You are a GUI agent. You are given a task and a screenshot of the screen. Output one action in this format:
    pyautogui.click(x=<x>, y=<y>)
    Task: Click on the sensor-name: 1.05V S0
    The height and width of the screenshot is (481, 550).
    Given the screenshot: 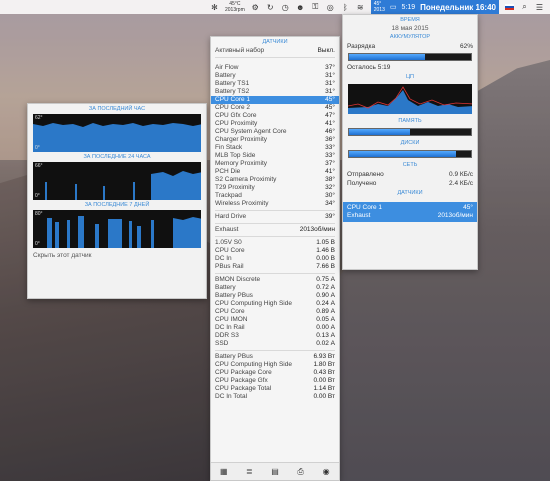 What is the action you would take?
    pyautogui.click(x=228, y=242)
    